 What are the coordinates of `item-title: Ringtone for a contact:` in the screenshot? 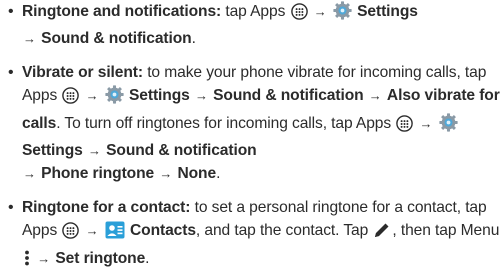 It's located at (106, 207).